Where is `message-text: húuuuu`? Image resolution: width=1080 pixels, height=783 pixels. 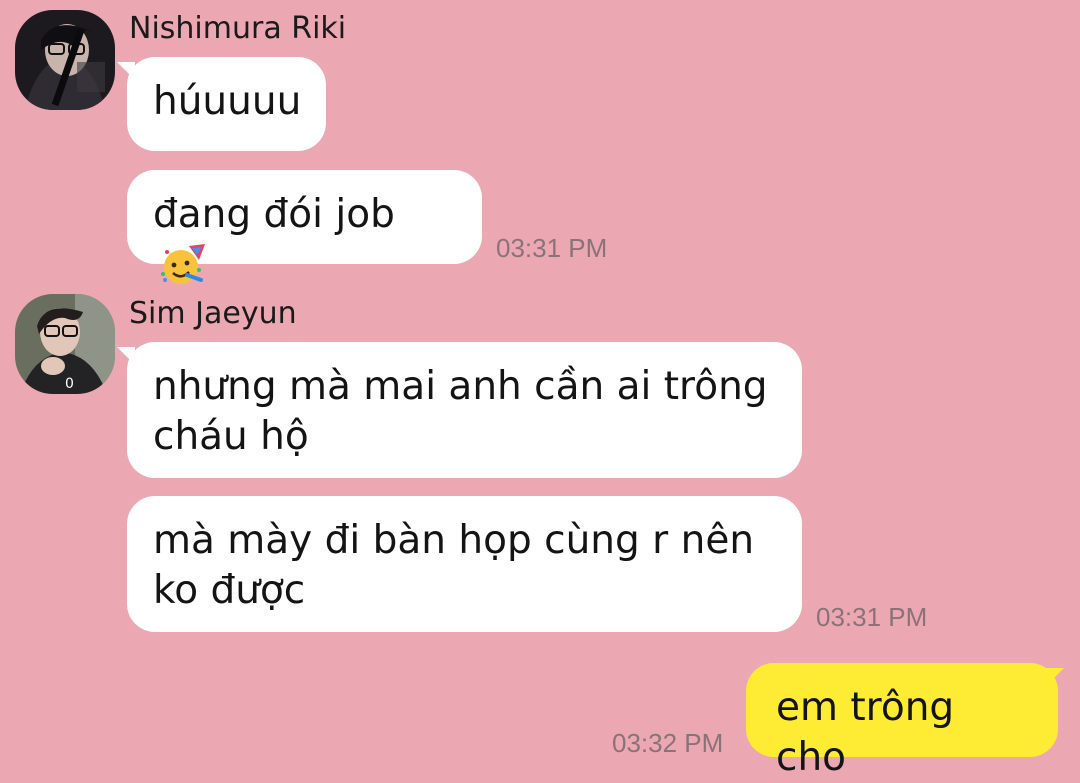
message-text: húuuuu is located at coordinates (227, 101).